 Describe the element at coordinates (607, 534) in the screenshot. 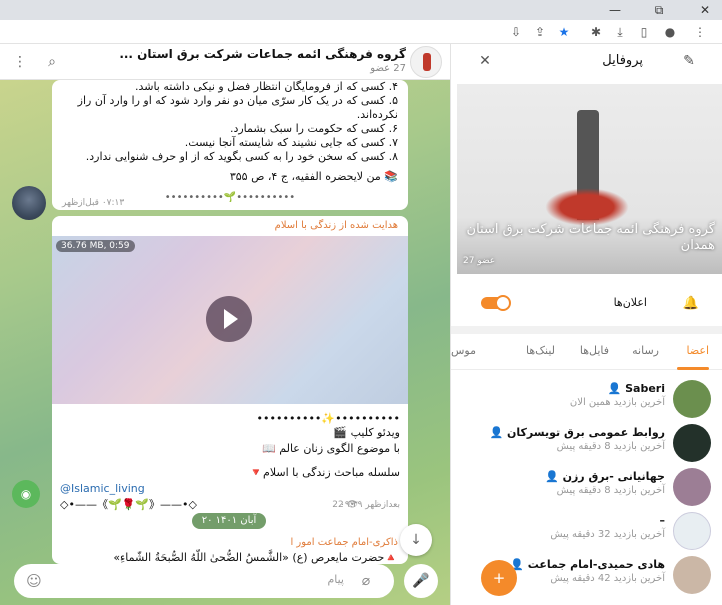

I see `member-last-seen: آخرین بازدید 32 دقیقه پیش` at that location.